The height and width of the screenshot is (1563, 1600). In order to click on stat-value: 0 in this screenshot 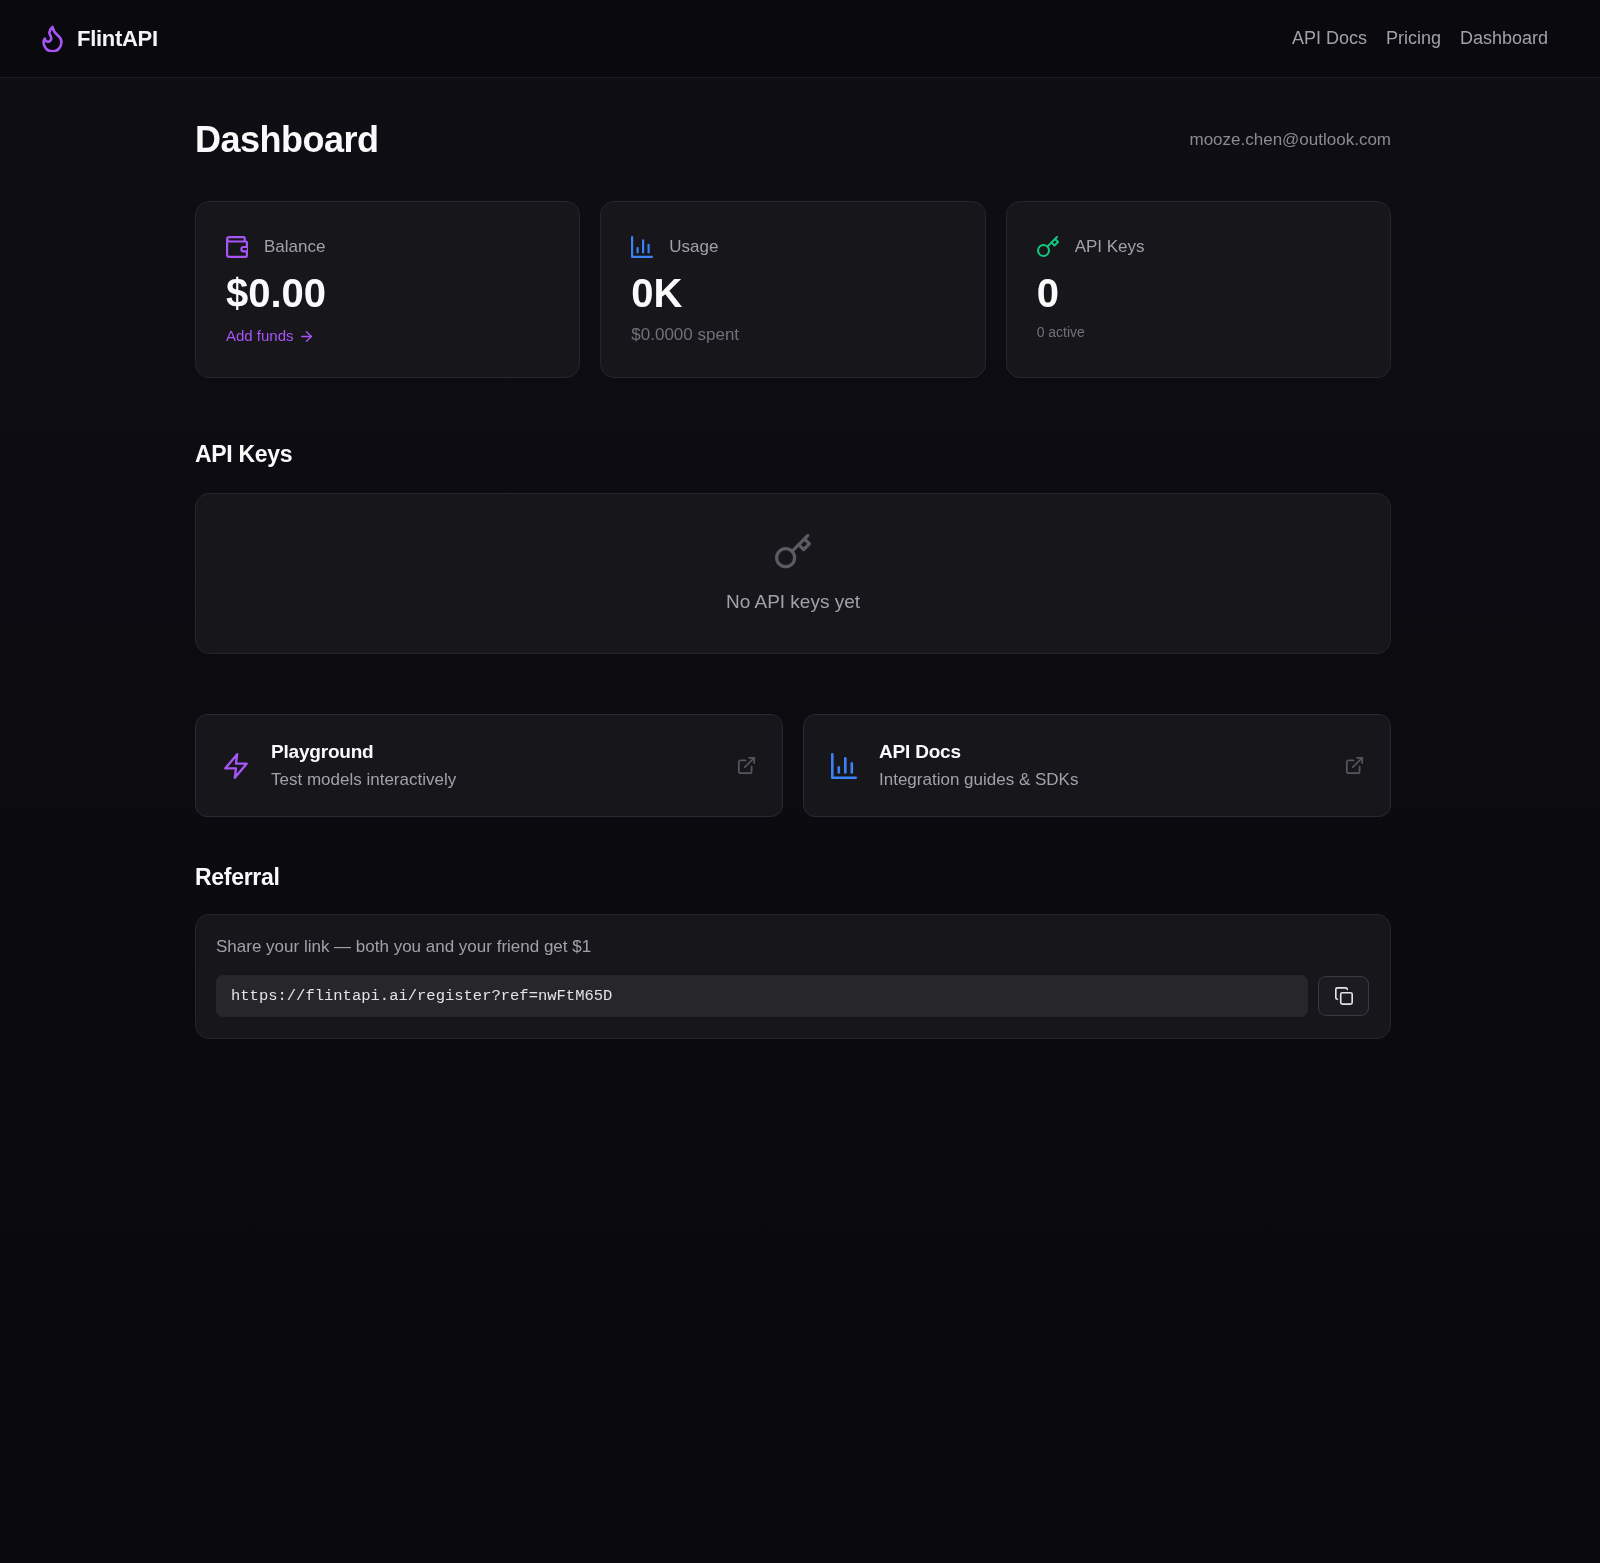, I will do `click(1047, 293)`.